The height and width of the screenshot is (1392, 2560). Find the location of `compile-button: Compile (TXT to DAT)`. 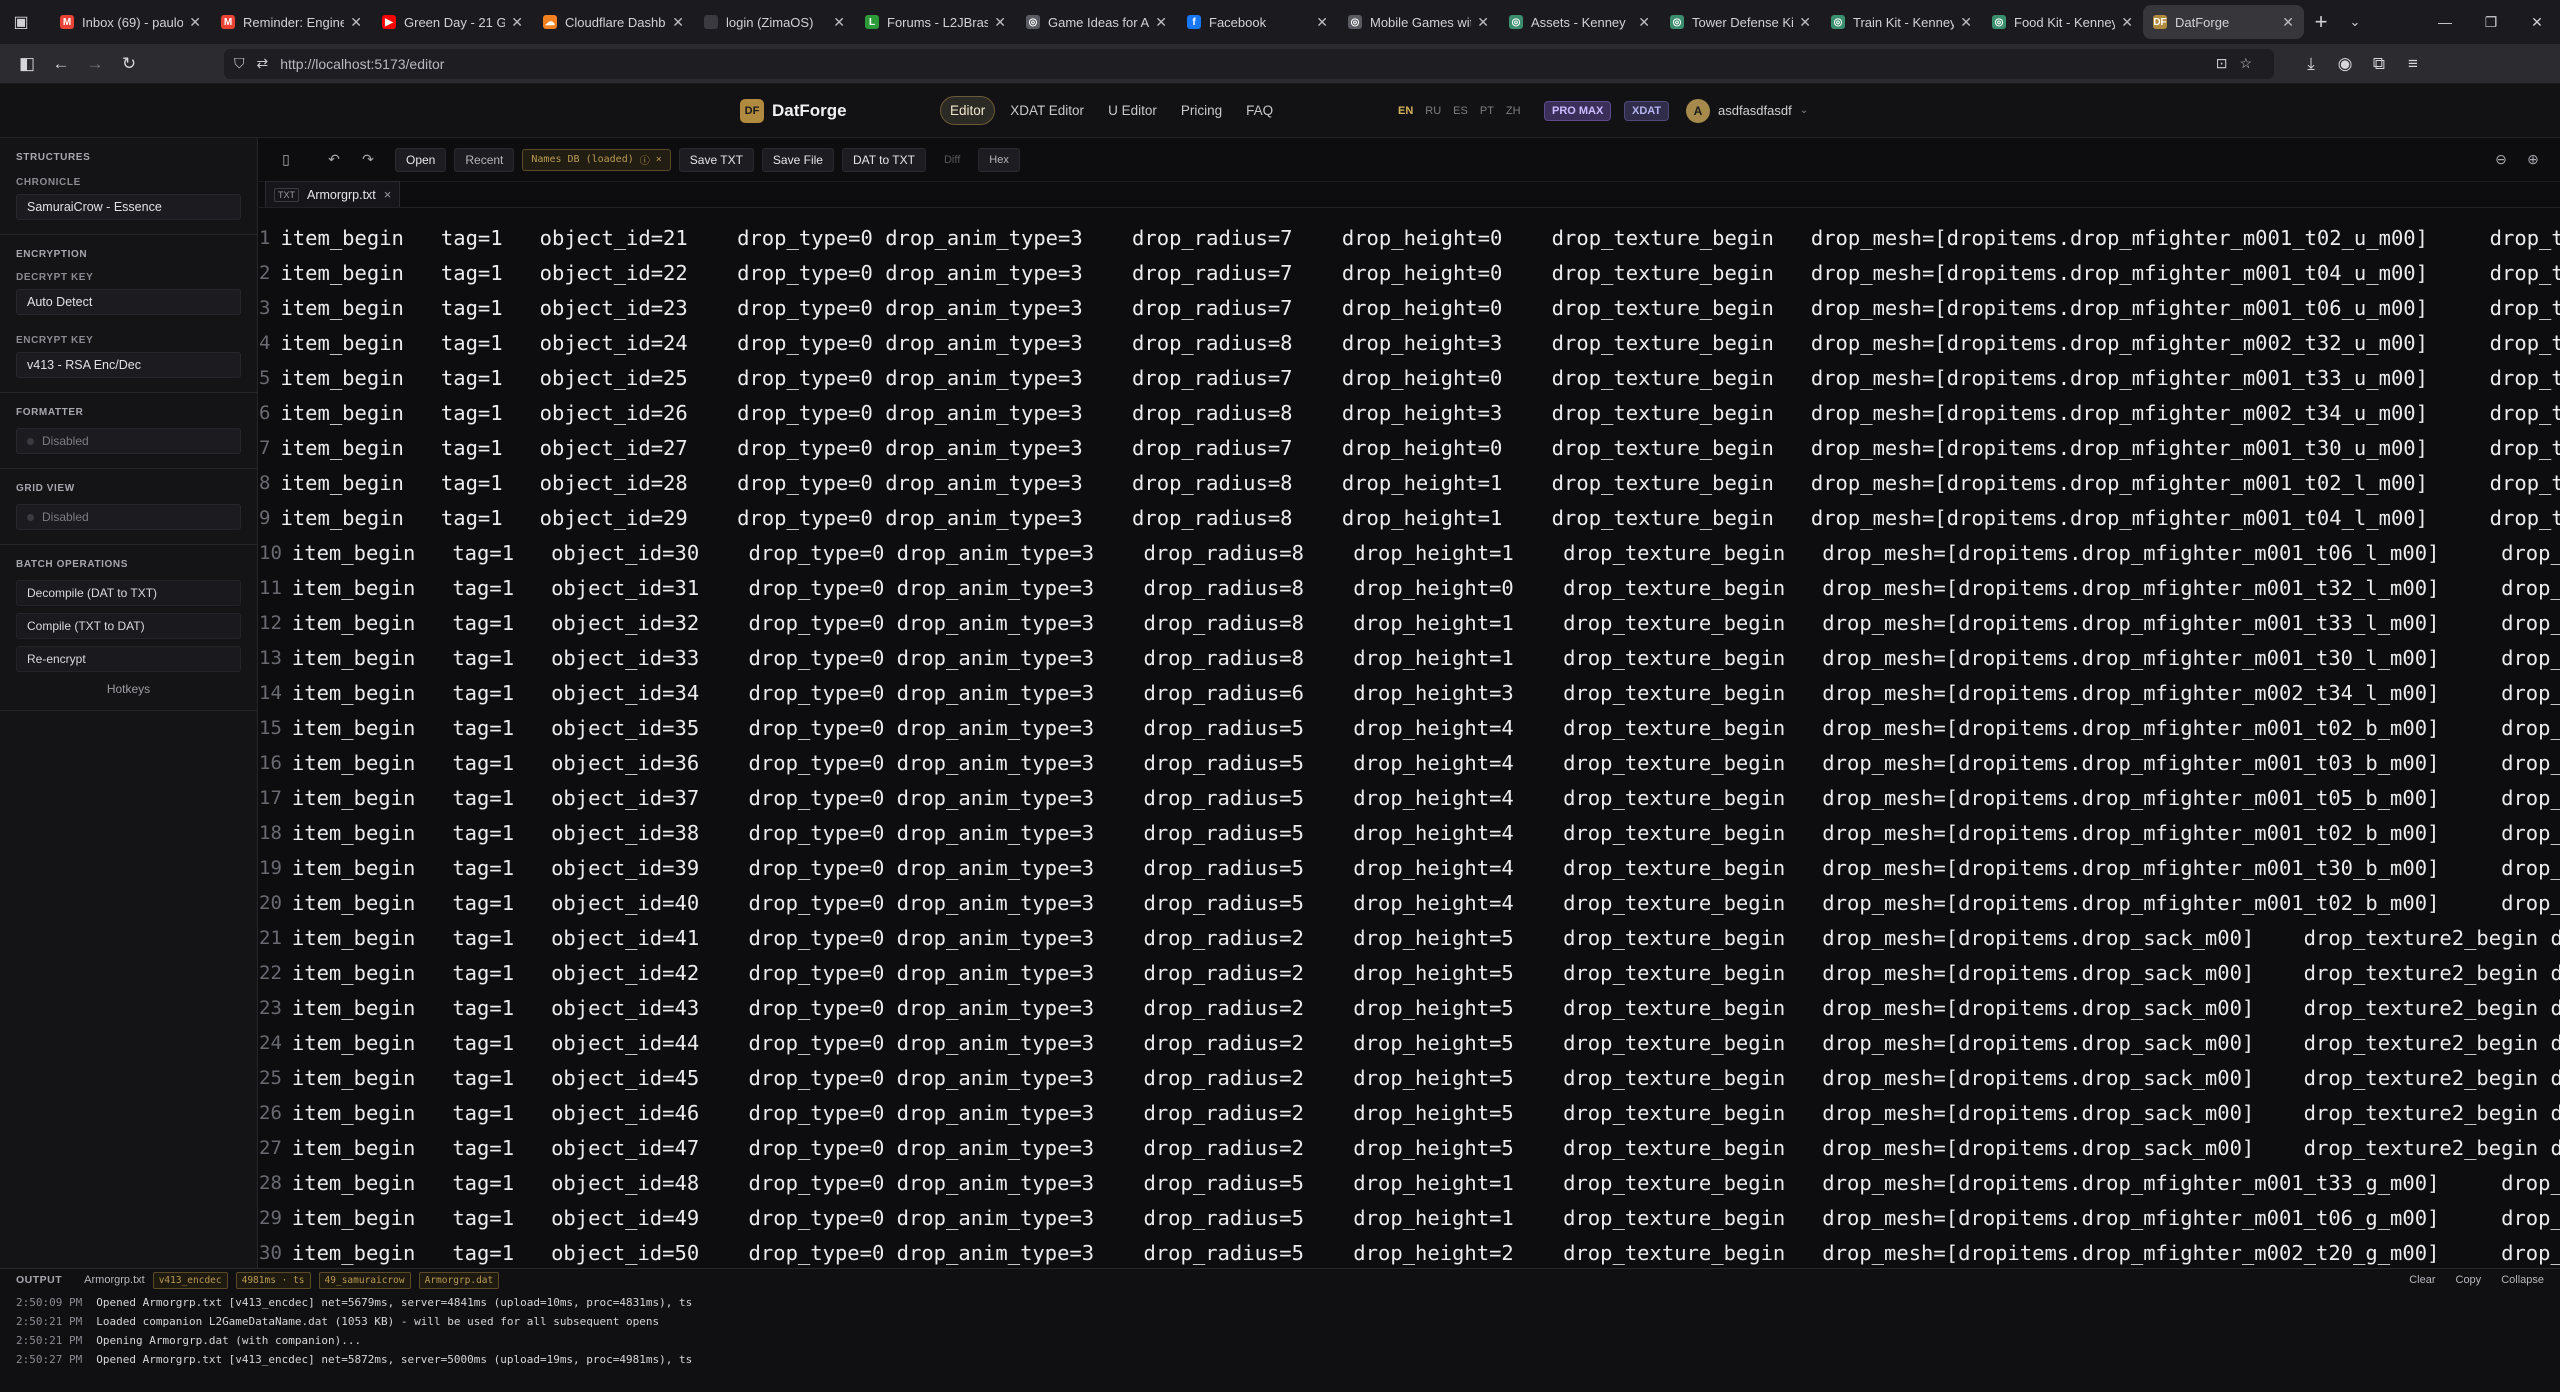

compile-button: Compile (TXT to DAT) is located at coordinates (128, 626).